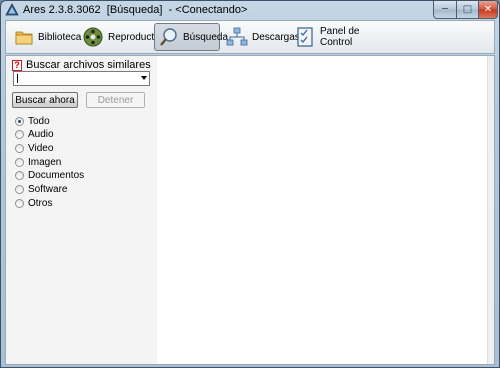 The width and height of the screenshot is (500, 368). I want to click on tab-panel-de-control: Panel de Control, so click(335, 37).